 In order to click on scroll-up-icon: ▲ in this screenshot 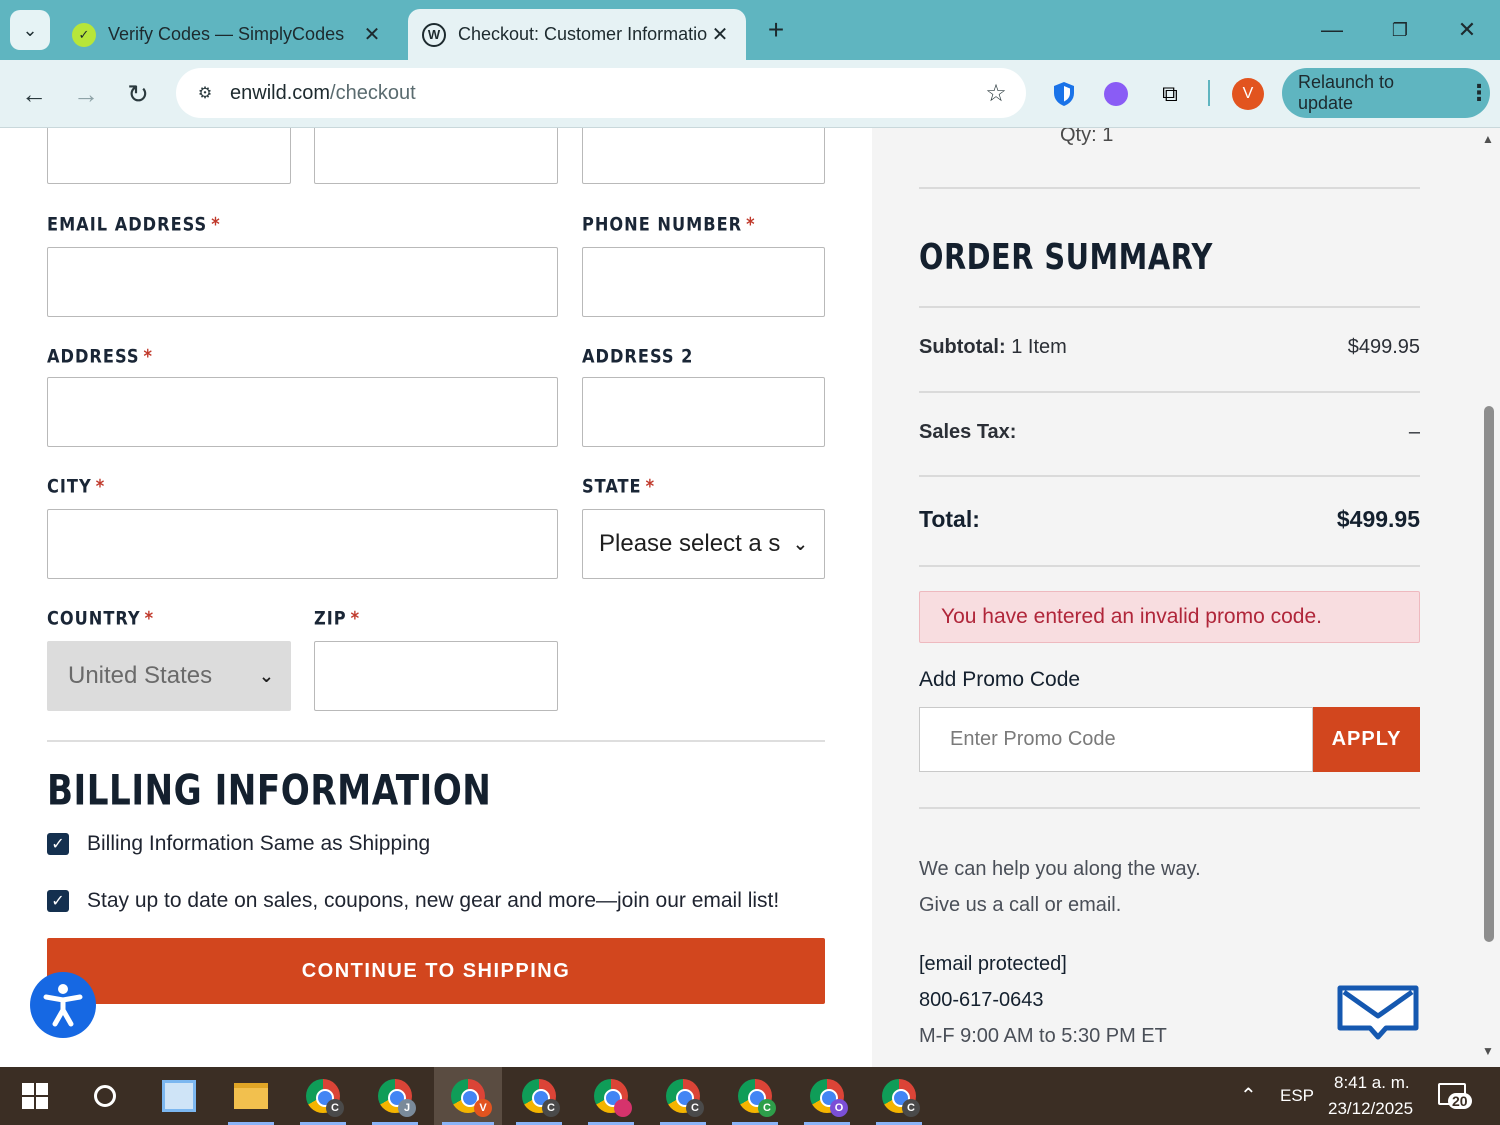, I will do `click(1488, 139)`.